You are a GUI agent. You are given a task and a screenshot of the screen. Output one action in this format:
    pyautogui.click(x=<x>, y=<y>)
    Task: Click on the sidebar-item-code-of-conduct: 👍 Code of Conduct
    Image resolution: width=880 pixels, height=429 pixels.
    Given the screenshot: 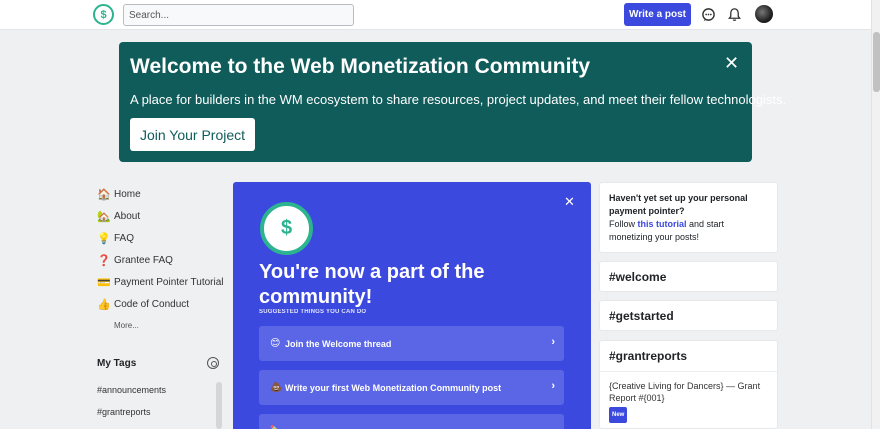 What is the action you would take?
    pyautogui.click(x=160, y=304)
    